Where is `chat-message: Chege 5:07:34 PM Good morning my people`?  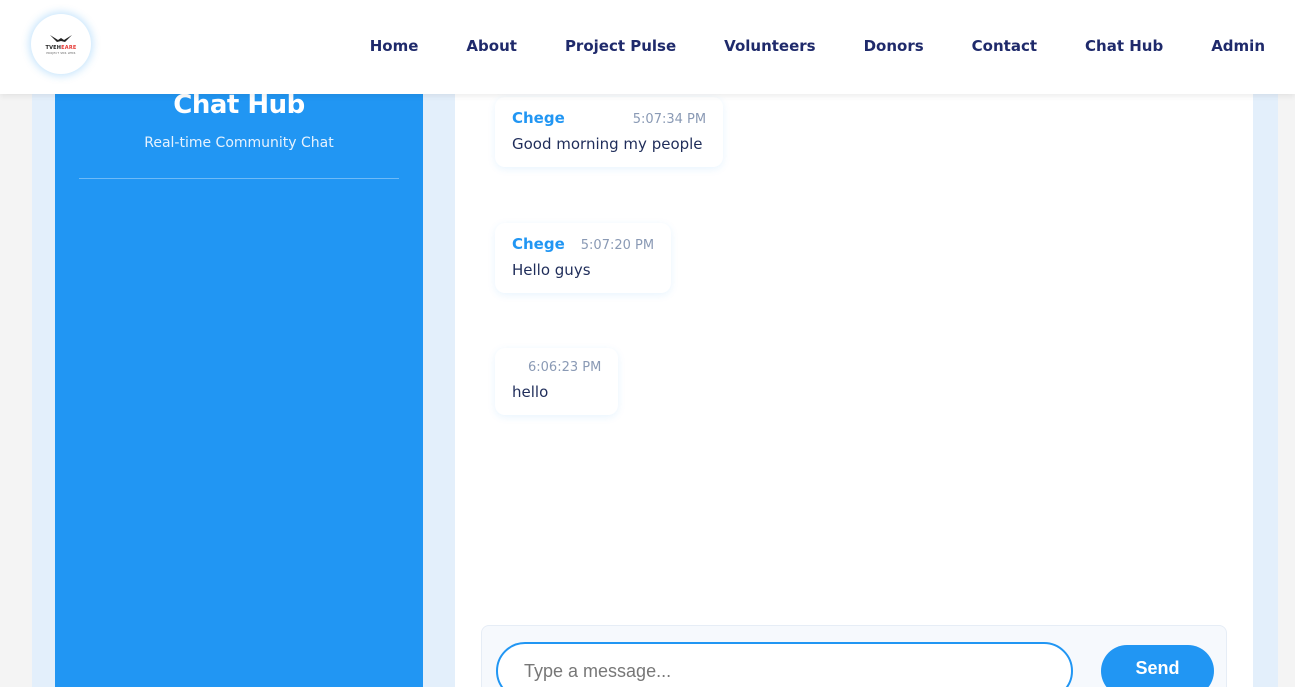
chat-message: Chege 5:07:34 PM Good morning my people is located at coordinates (609, 132).